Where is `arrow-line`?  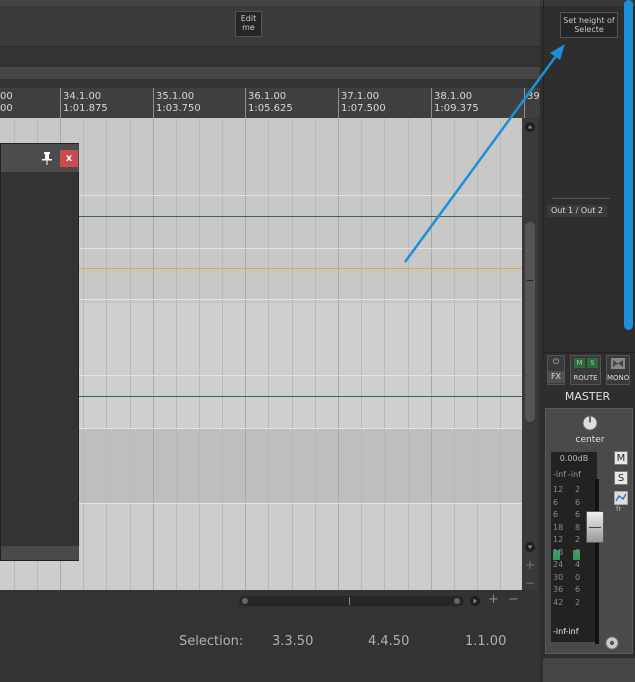
arrow-line is located at coordinates (480, 159).